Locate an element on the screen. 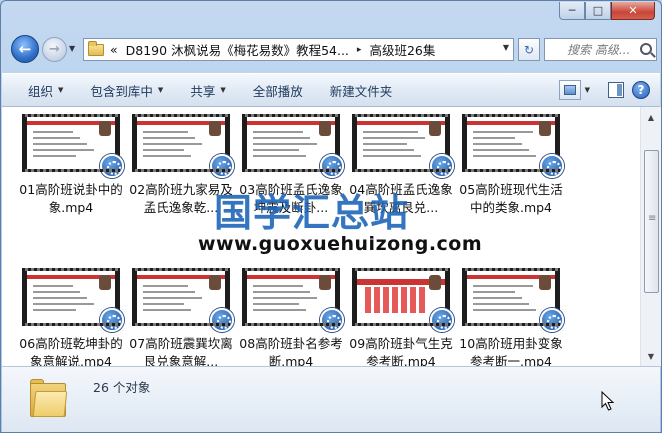  scroll-up-icon: ▲ is located at coordinates (651, 117).